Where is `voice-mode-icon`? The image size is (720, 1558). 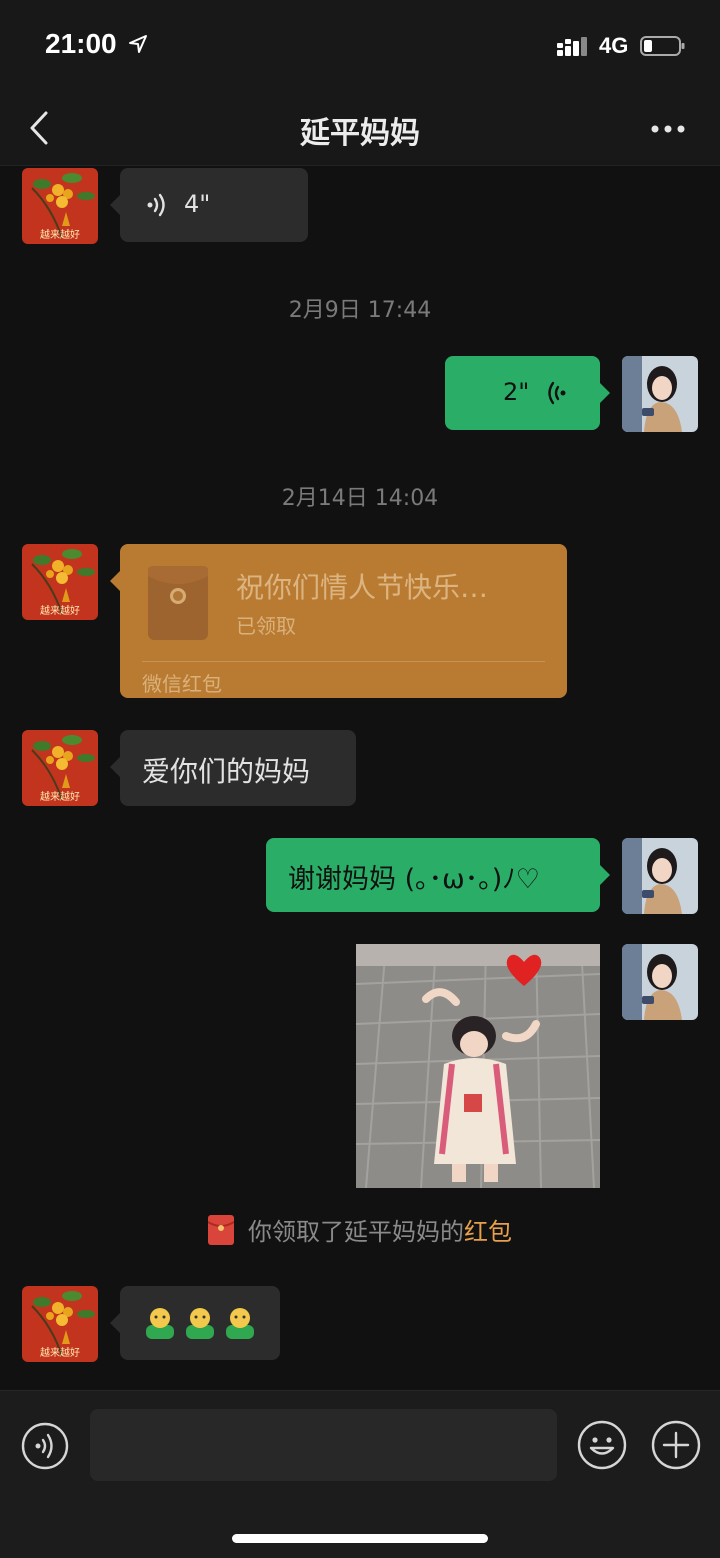
voice-mode-icon is located at coordinates (45, 1446).